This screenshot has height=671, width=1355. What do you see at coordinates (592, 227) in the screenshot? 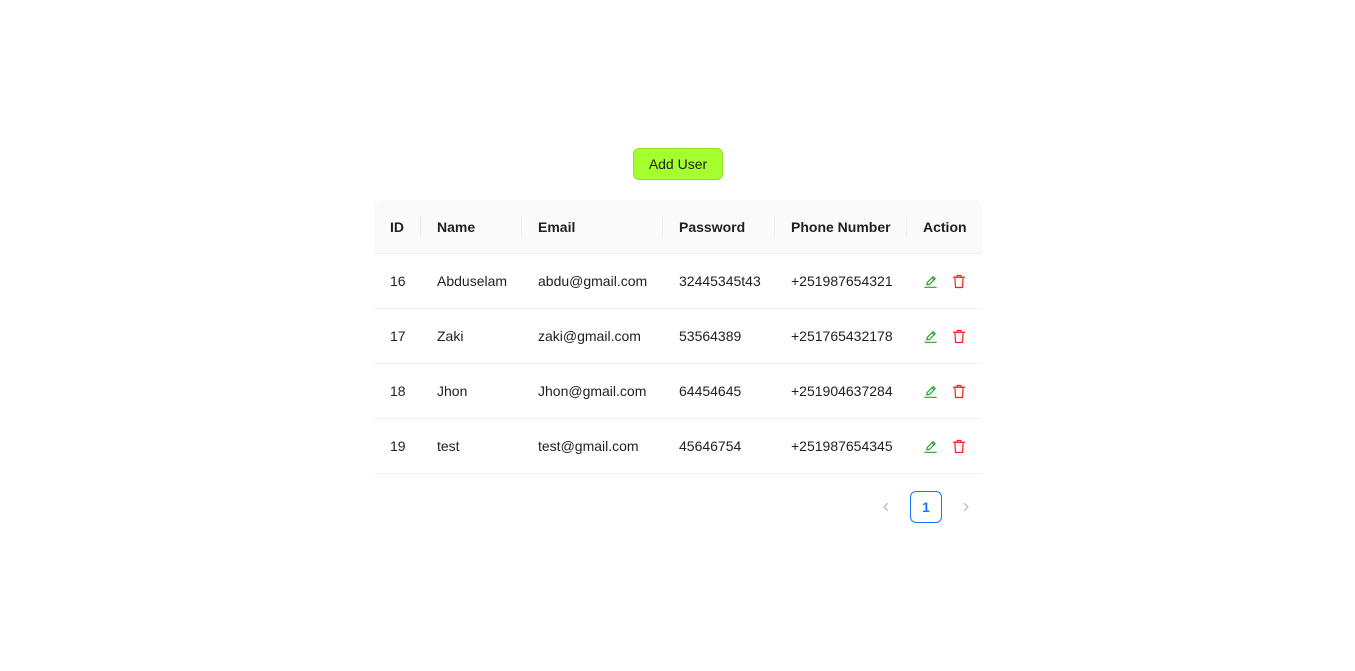
I see `column-header-email: Email` at bounding box center [592, 227].